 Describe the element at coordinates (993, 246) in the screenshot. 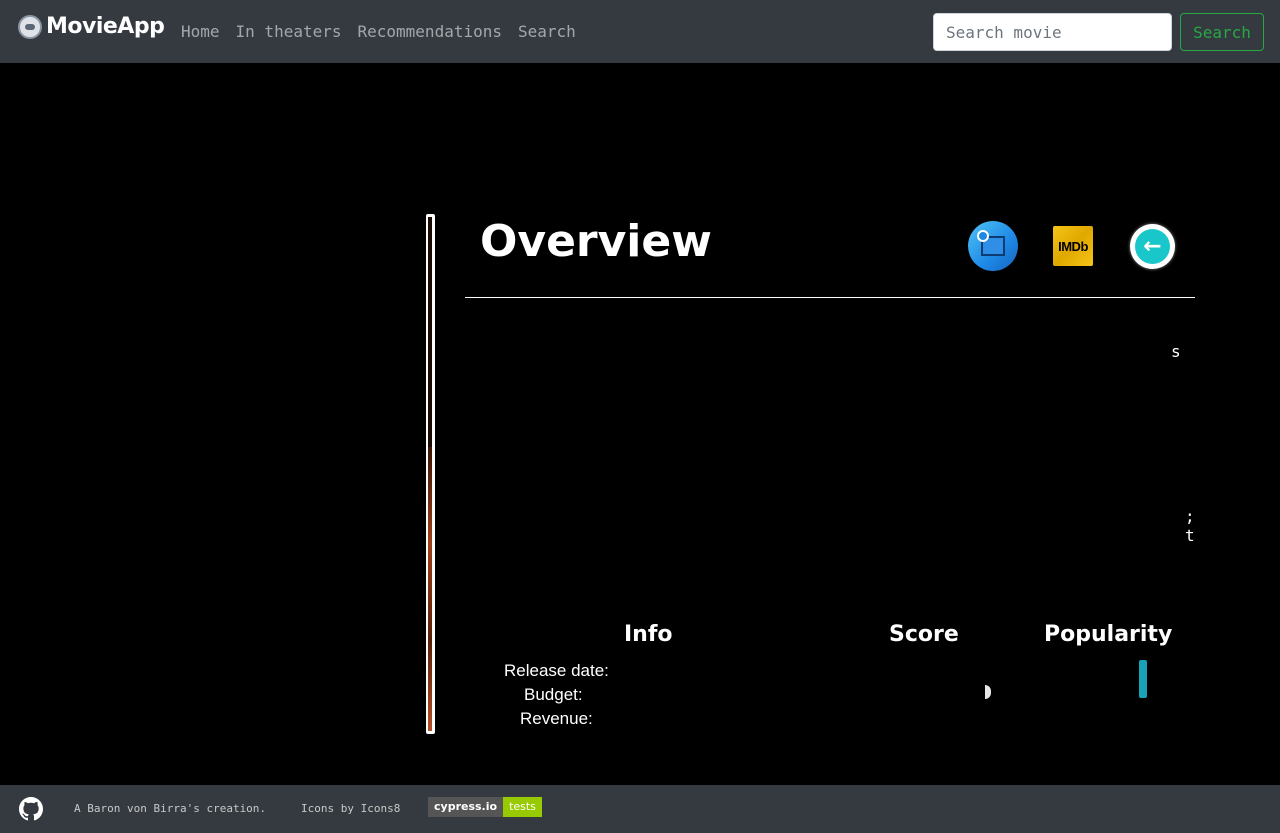

I see `website-icon` at that location.